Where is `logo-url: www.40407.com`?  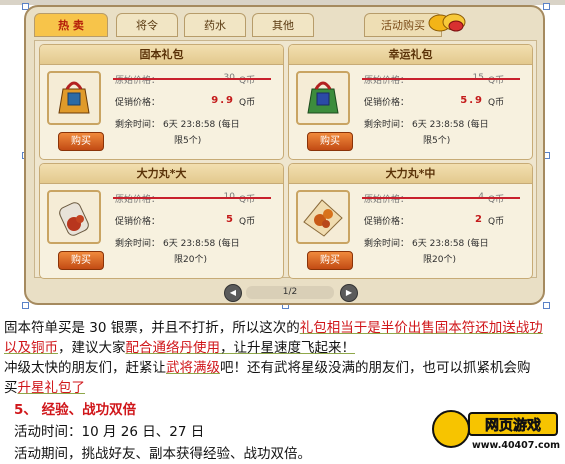
logo-url: www.40407.com is located at coordinates (516, 445).